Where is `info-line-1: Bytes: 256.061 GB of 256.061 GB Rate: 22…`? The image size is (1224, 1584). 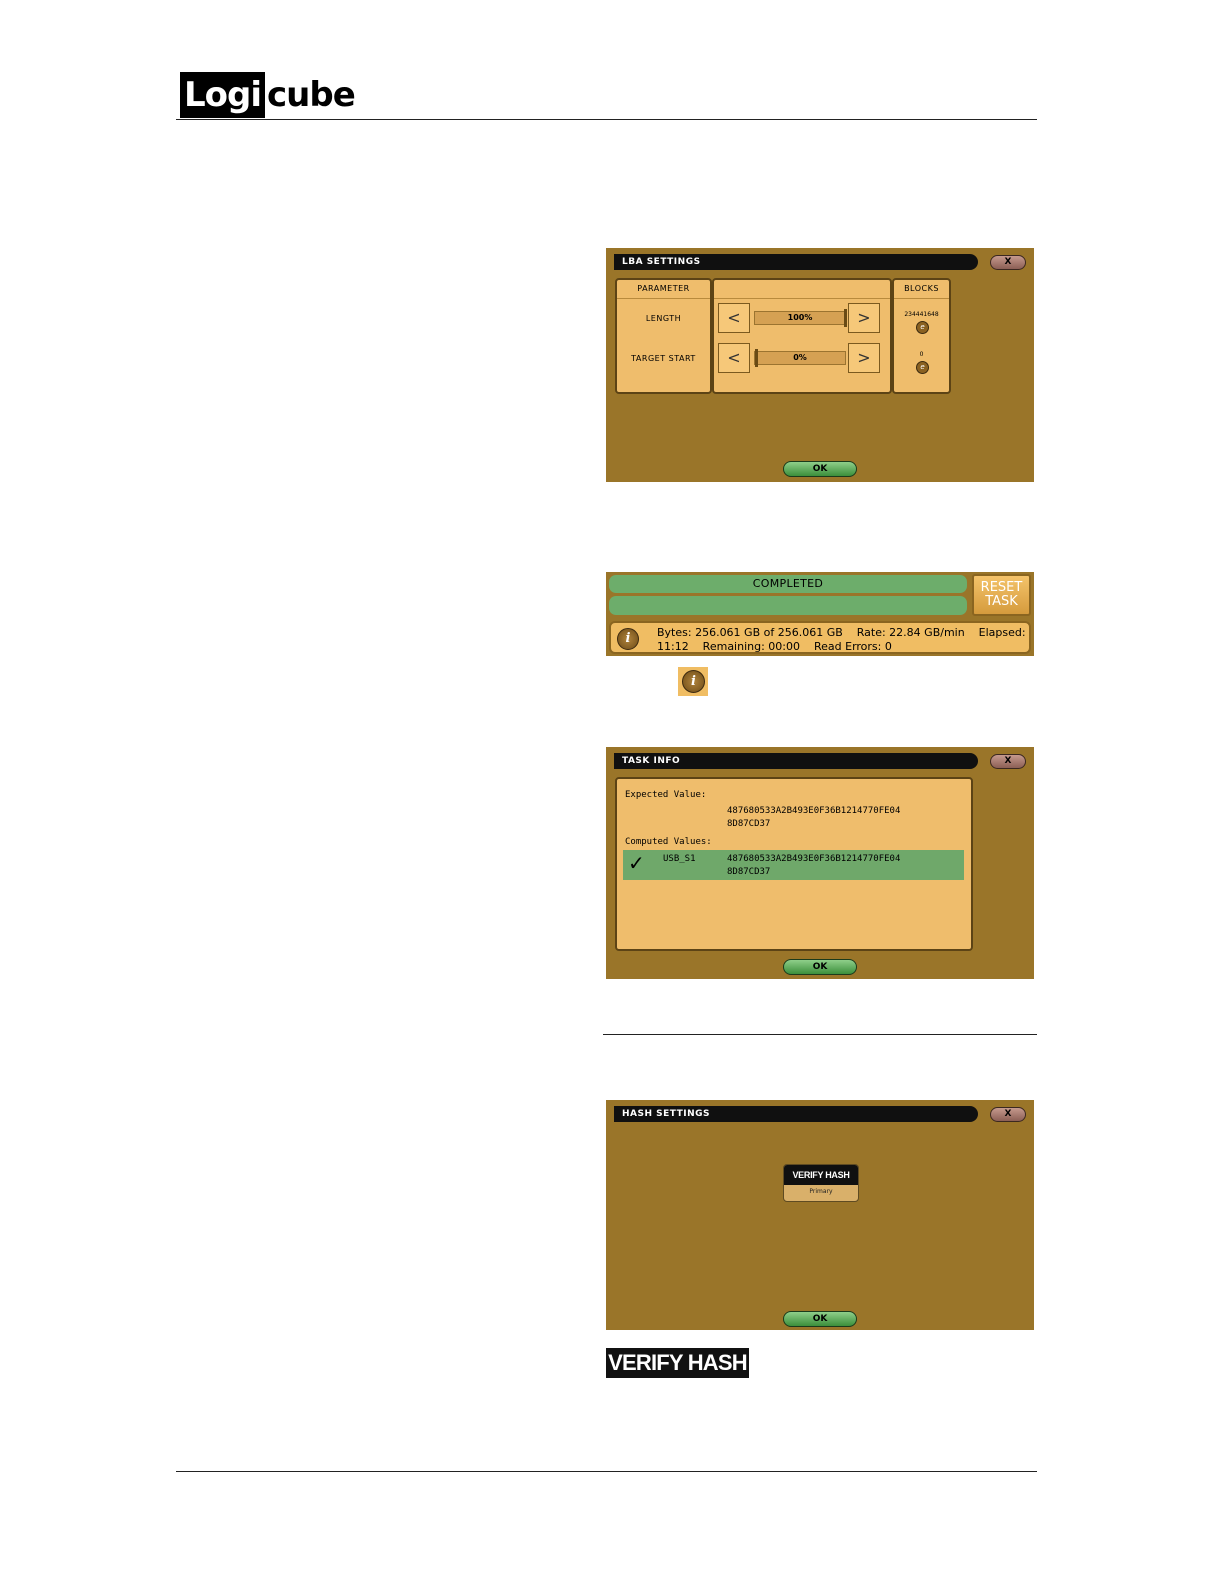 info-line-1: Bytes: 256.061 GB of 256.061 GB Rate: 22… is located at coordinates (841, 632).